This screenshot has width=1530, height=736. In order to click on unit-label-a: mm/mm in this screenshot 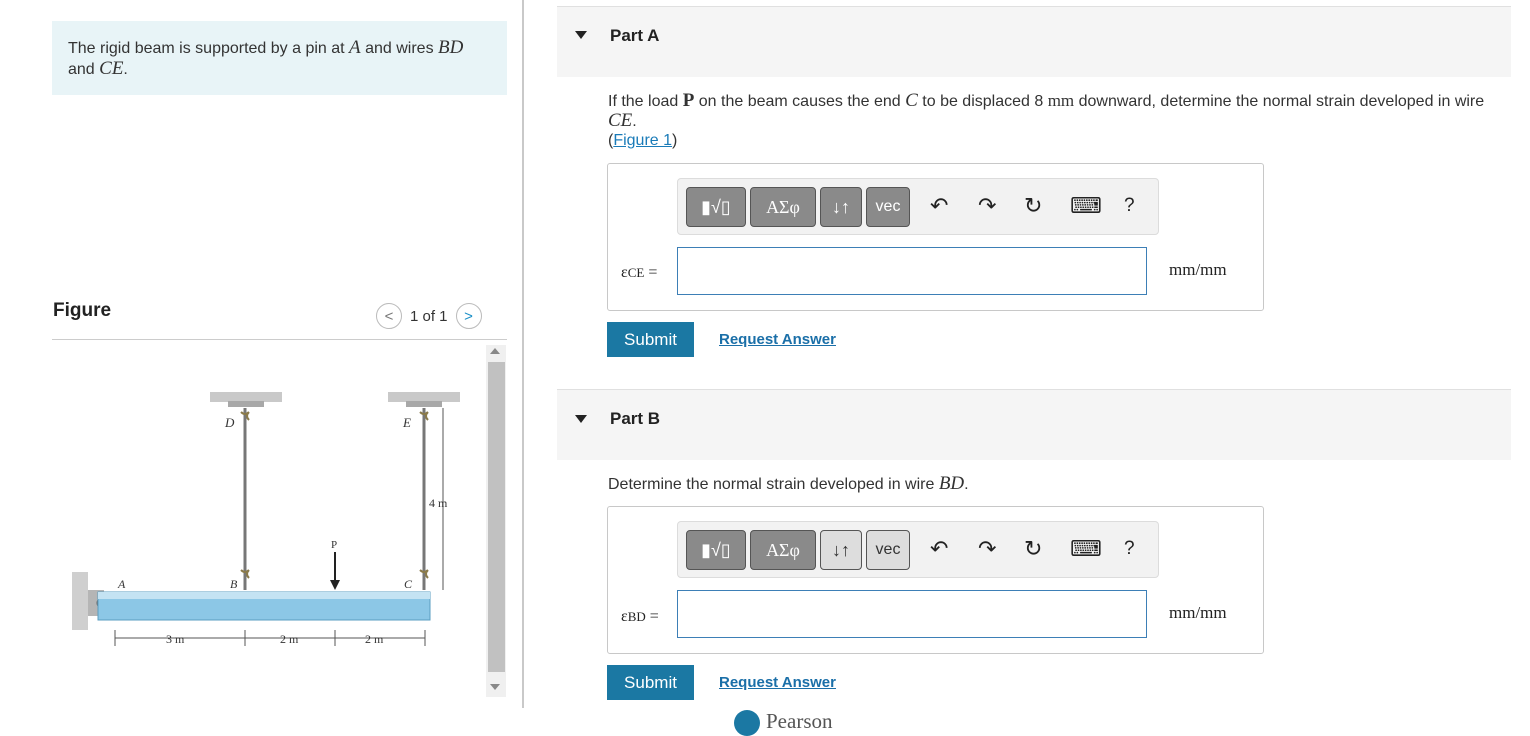, I will do `click(1198, 269)`.